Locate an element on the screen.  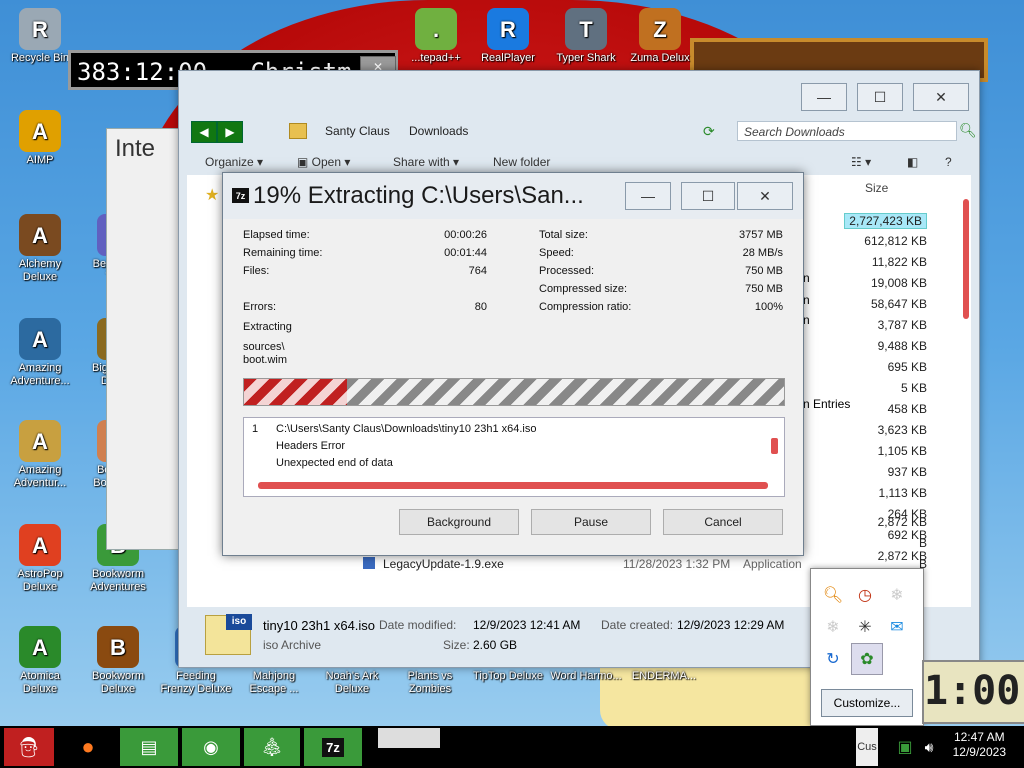
refresh-icon: ⟳ is located at coordinates (709, 131).